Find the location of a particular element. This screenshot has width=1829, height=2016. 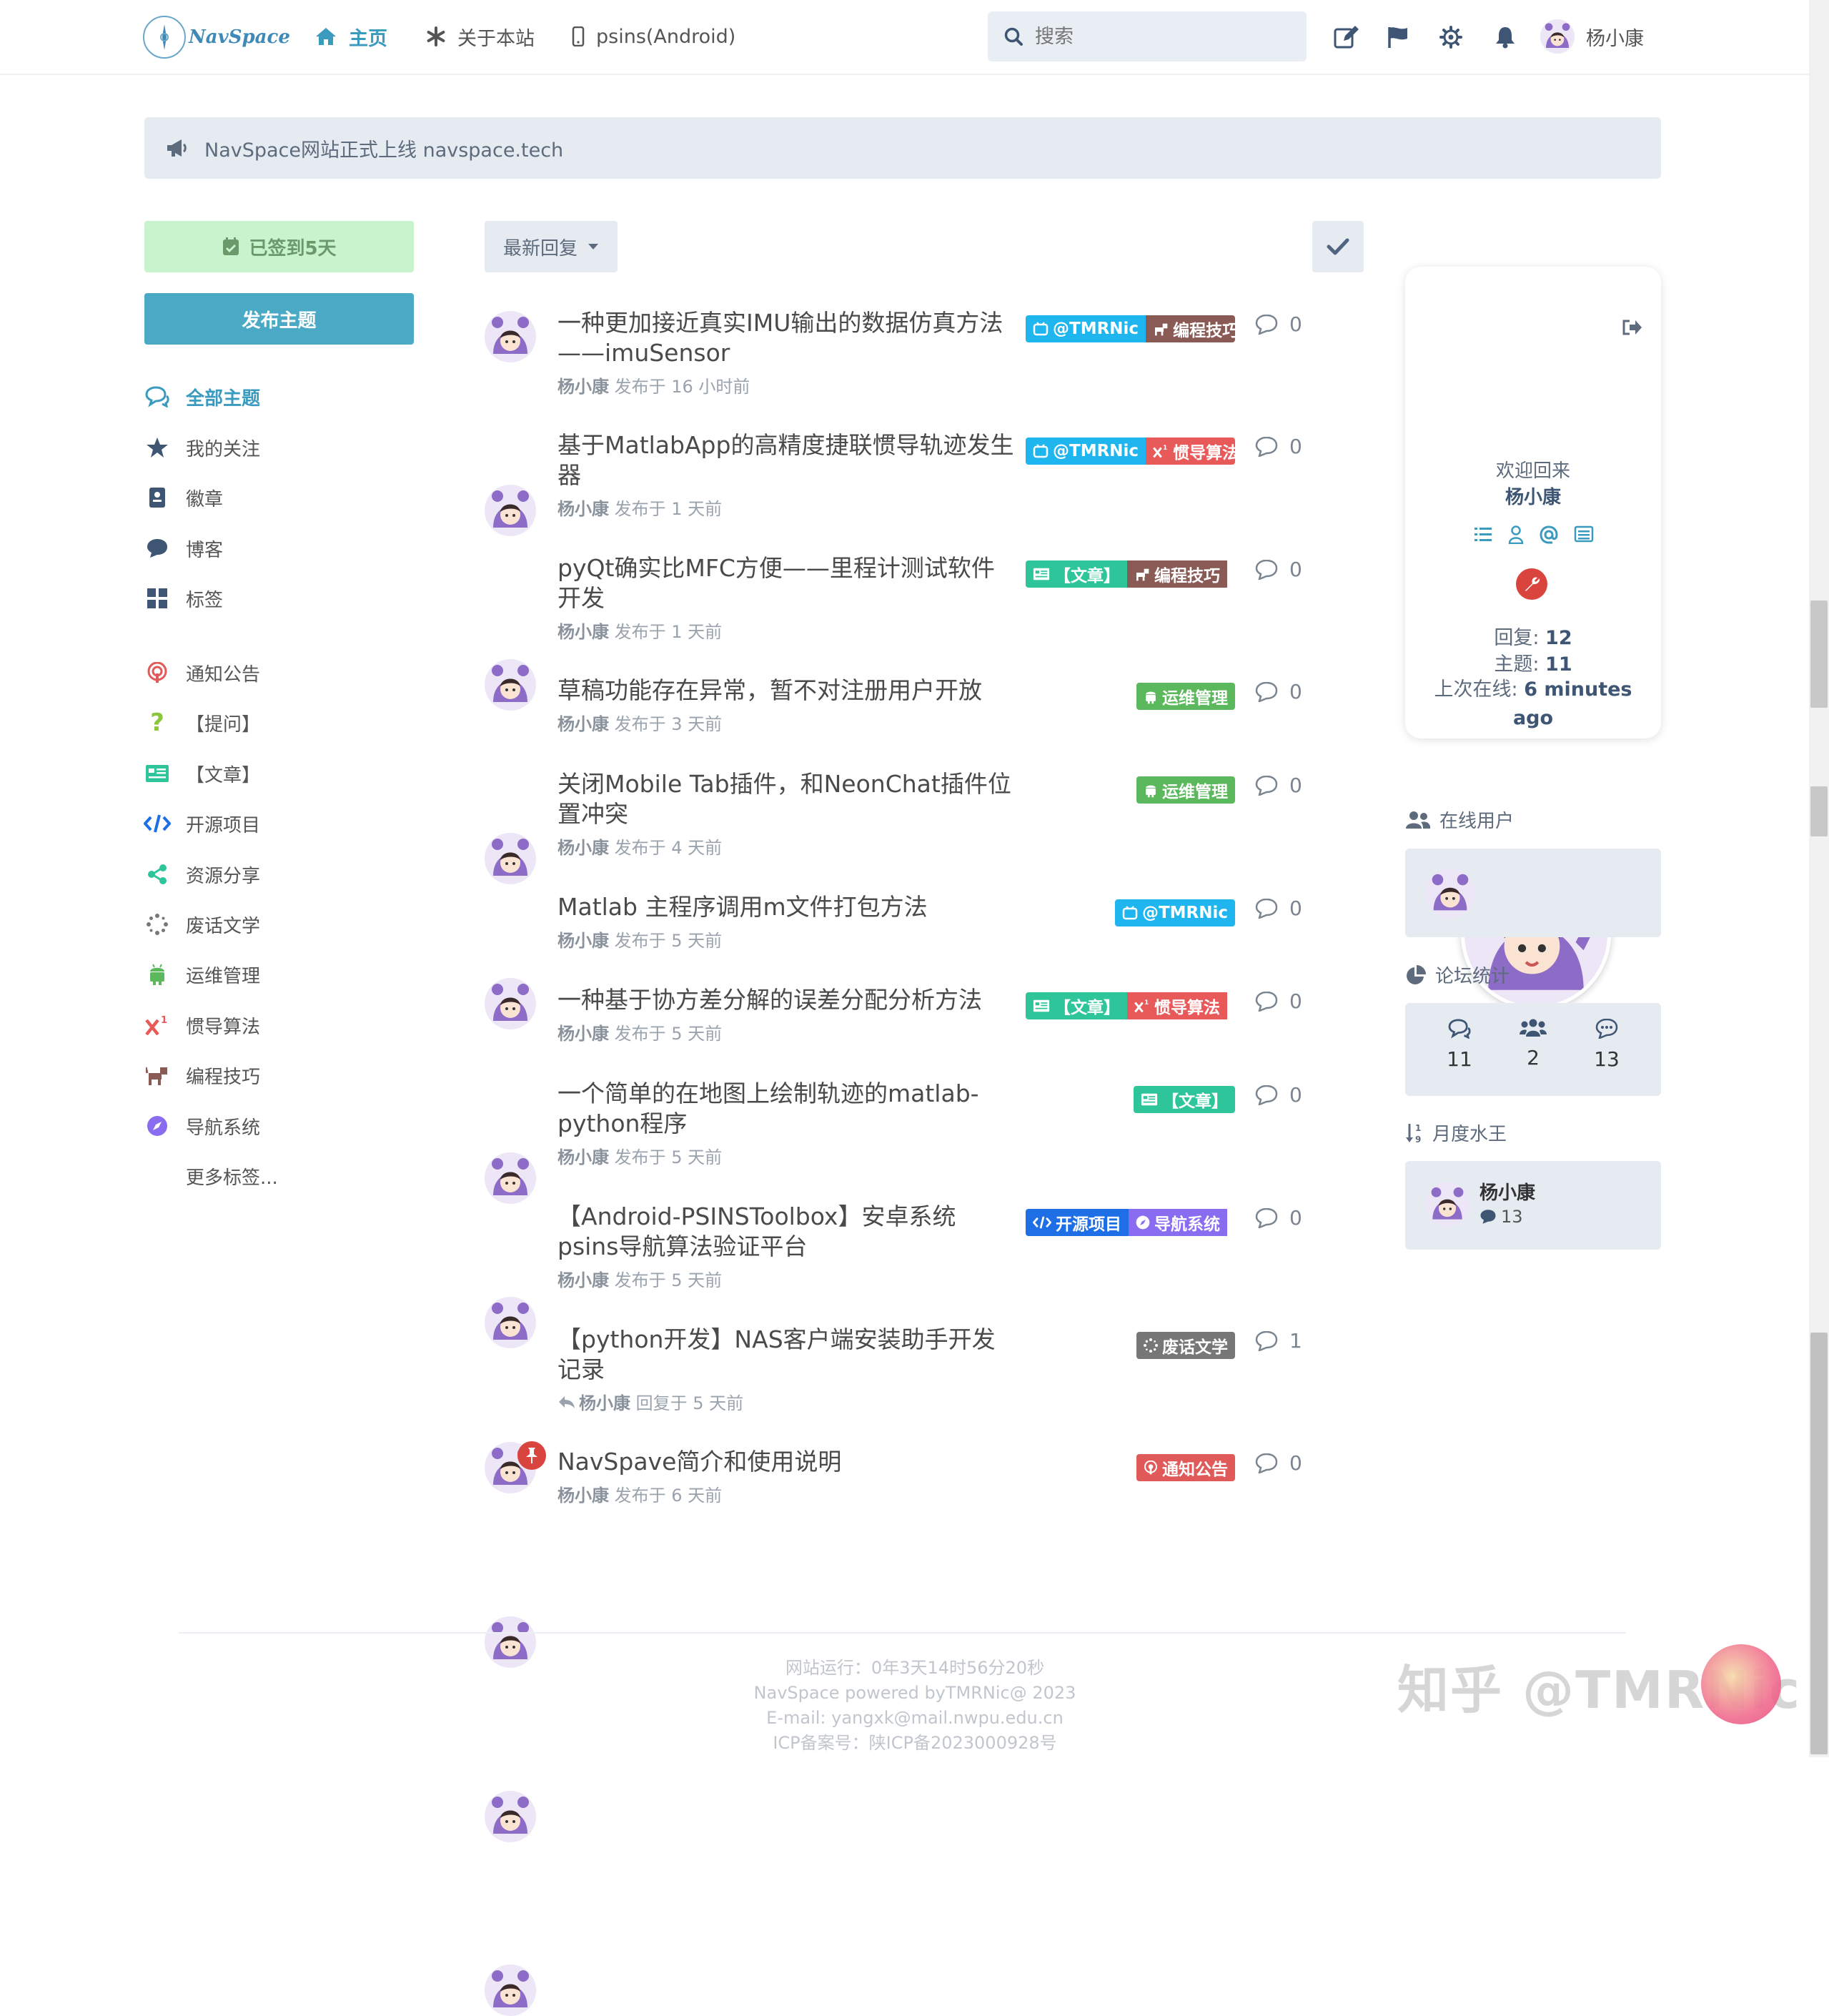

sidebar-tag-question: ? 【提问】 is located at coordinates (201, 722).